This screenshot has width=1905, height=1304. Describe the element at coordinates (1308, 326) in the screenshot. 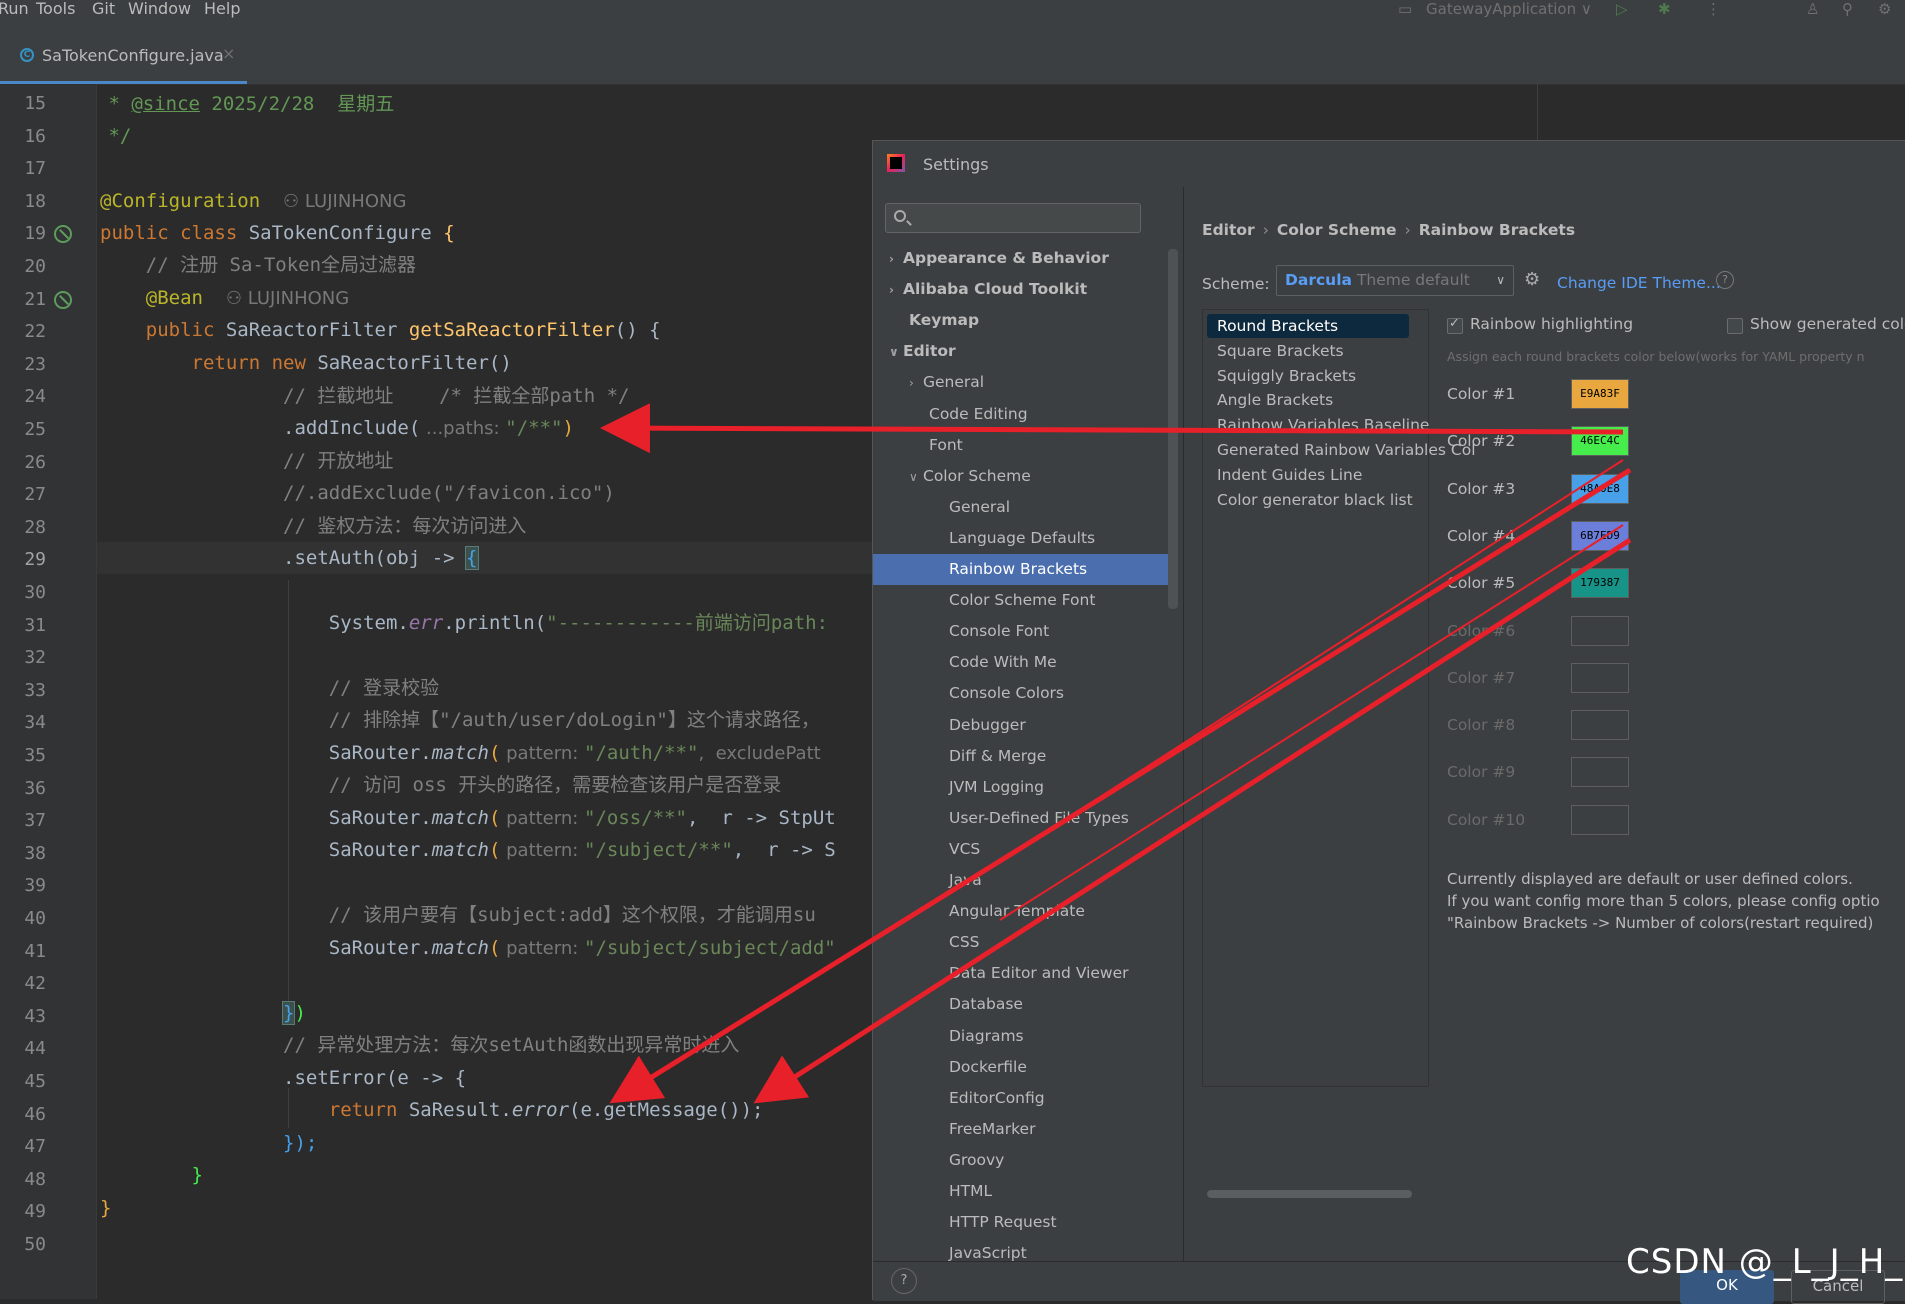

I see `bracket-type-item: Round Brackets` at that location.